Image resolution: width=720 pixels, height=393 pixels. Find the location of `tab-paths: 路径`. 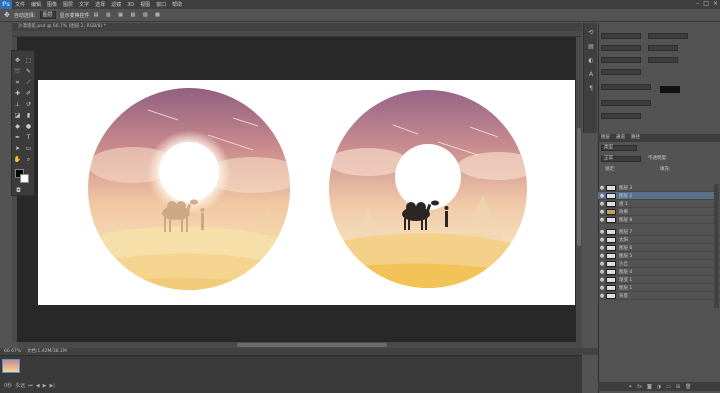

tab-paths: 路径 is located at coordinates (635, 138).